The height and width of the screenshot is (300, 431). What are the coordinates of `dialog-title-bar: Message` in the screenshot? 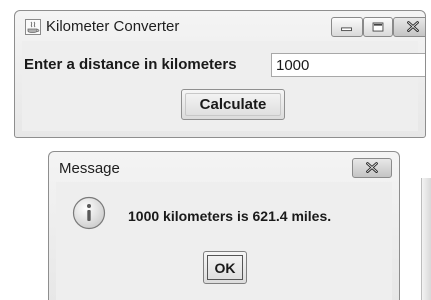 It's located at (224, 167).